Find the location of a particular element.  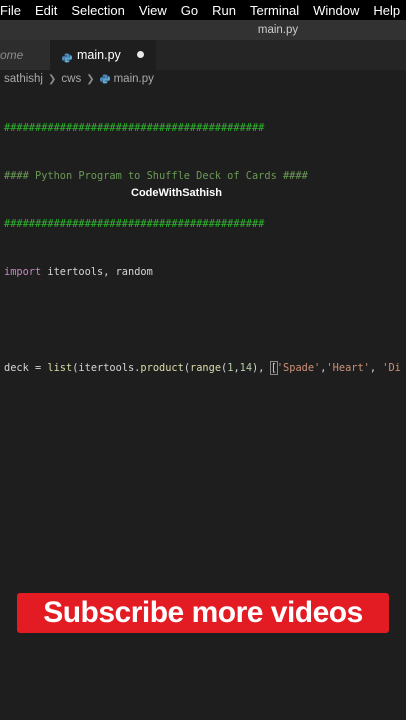

menu-window: Window is located at coordinates (340, 10).